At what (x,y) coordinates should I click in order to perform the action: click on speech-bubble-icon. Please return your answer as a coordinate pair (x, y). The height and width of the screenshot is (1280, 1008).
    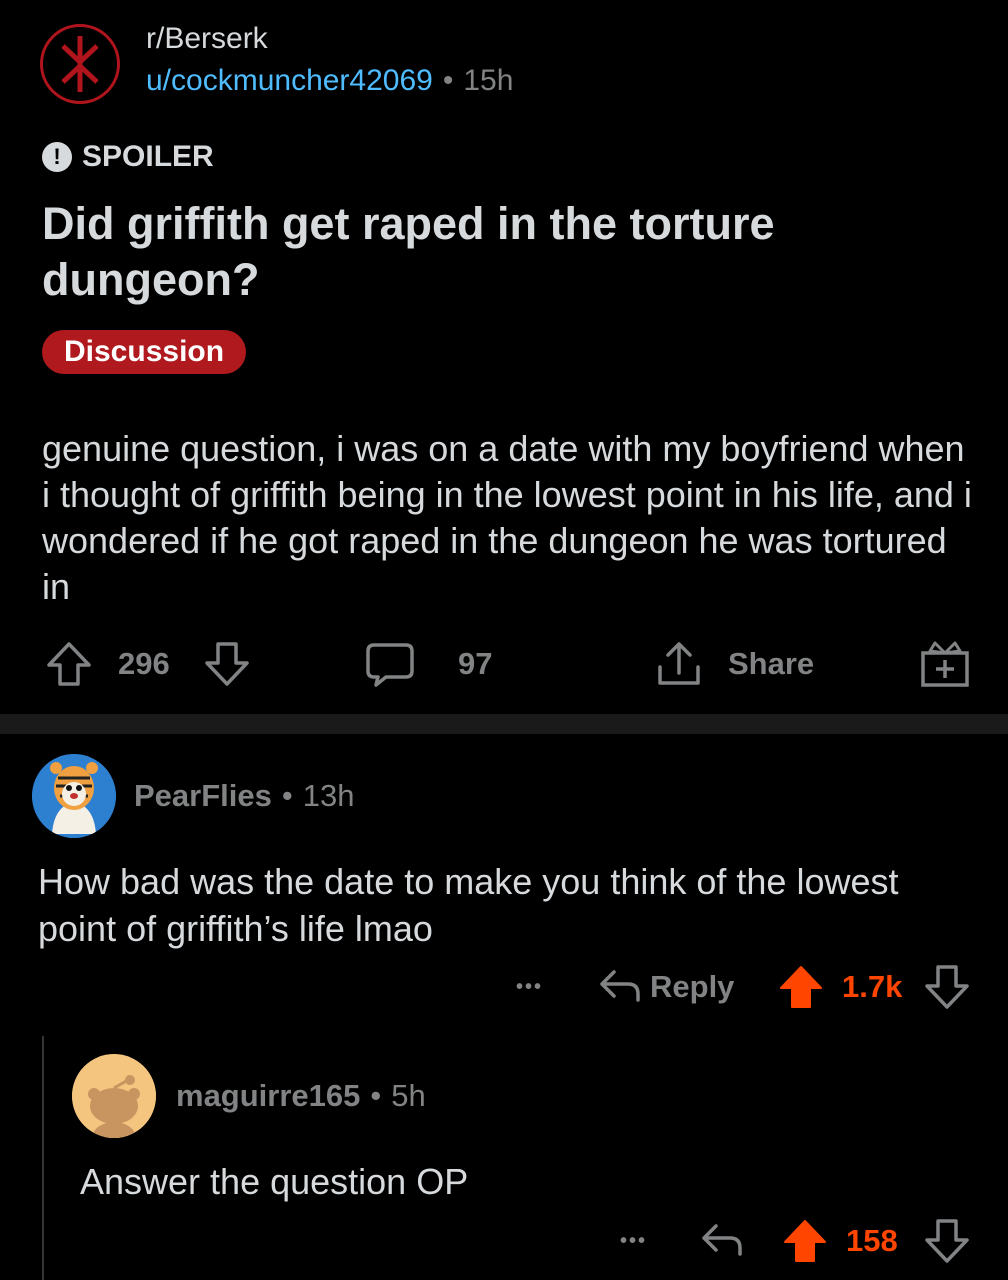
    Looking at the image, I should click on (390, 665).